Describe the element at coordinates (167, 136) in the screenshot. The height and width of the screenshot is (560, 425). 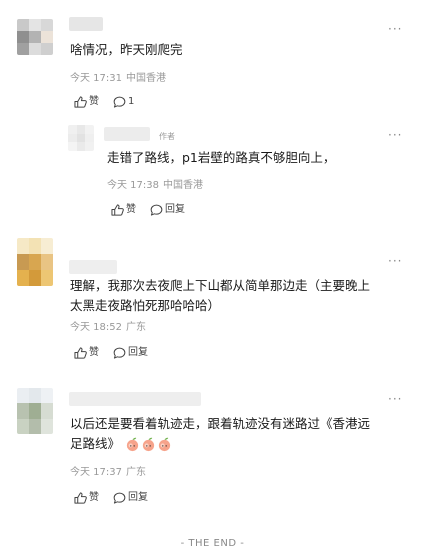
I see `author-badge: 作者` at that location.